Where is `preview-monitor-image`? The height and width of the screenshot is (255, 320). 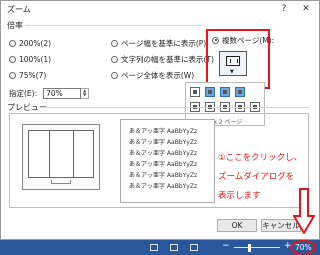
preview-monitor-image is located at coordinates (61, 157).